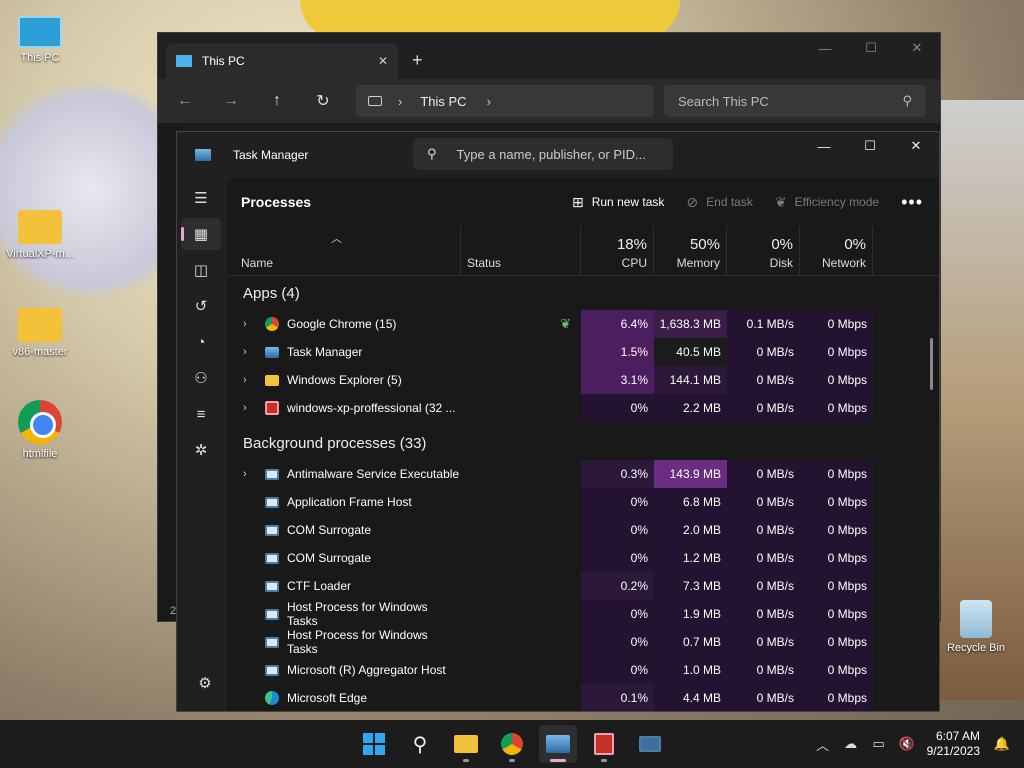 The height and width of the screenshot is (768, 1024). I want to click on network-value: 0 Mbps, so click(836, 352).